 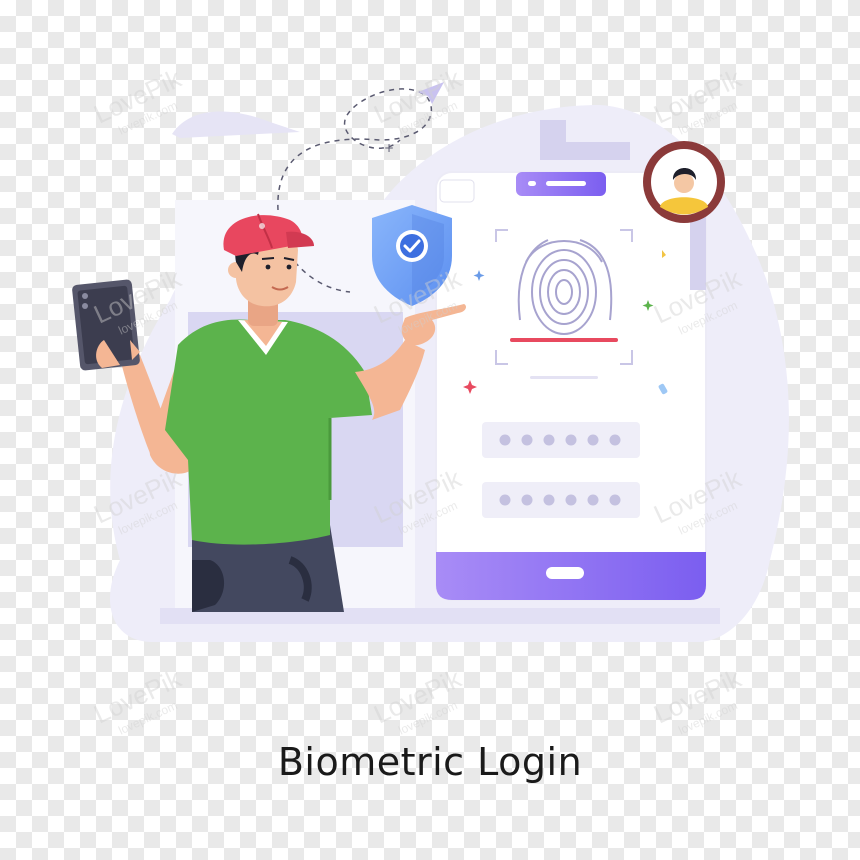 I want to click on cross-mark: +, so click(x=389, y=148).